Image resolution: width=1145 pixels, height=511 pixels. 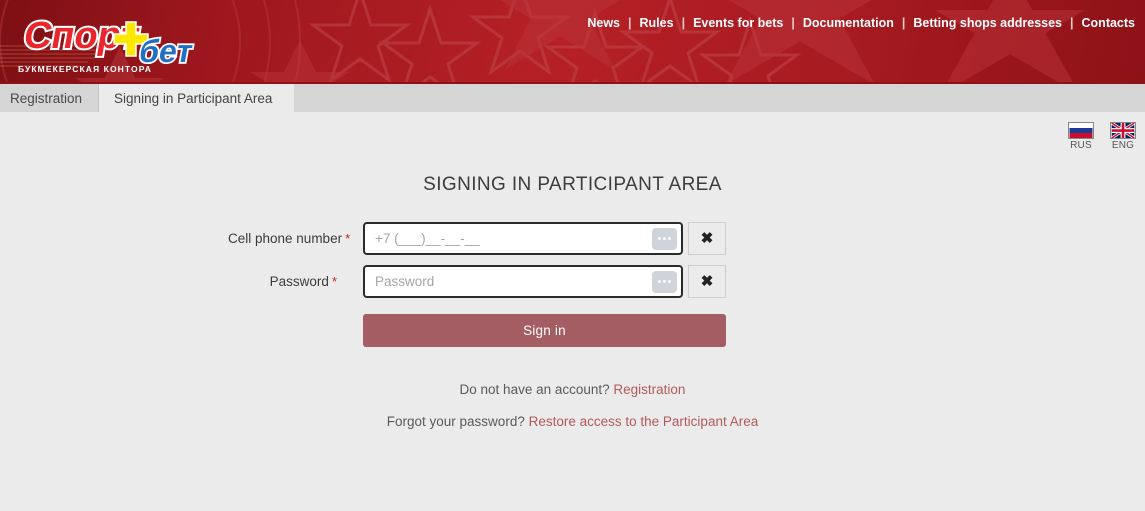 I want to click on language-option-rus: RUS, so click(x=1081, y=136).